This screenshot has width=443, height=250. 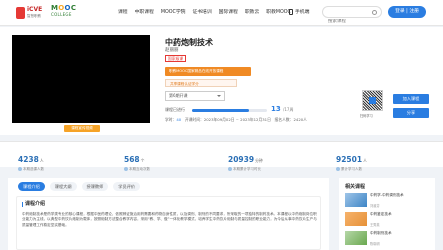 What do you see at coordinates (352, 21) in the screenshot?
I see `search-input` at bounding box center [352, 21].